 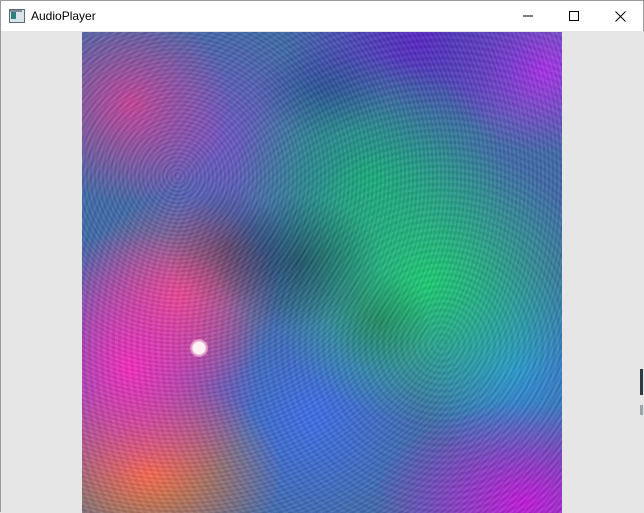 I want to click on minimize-icon, so click(x=528, y=16).